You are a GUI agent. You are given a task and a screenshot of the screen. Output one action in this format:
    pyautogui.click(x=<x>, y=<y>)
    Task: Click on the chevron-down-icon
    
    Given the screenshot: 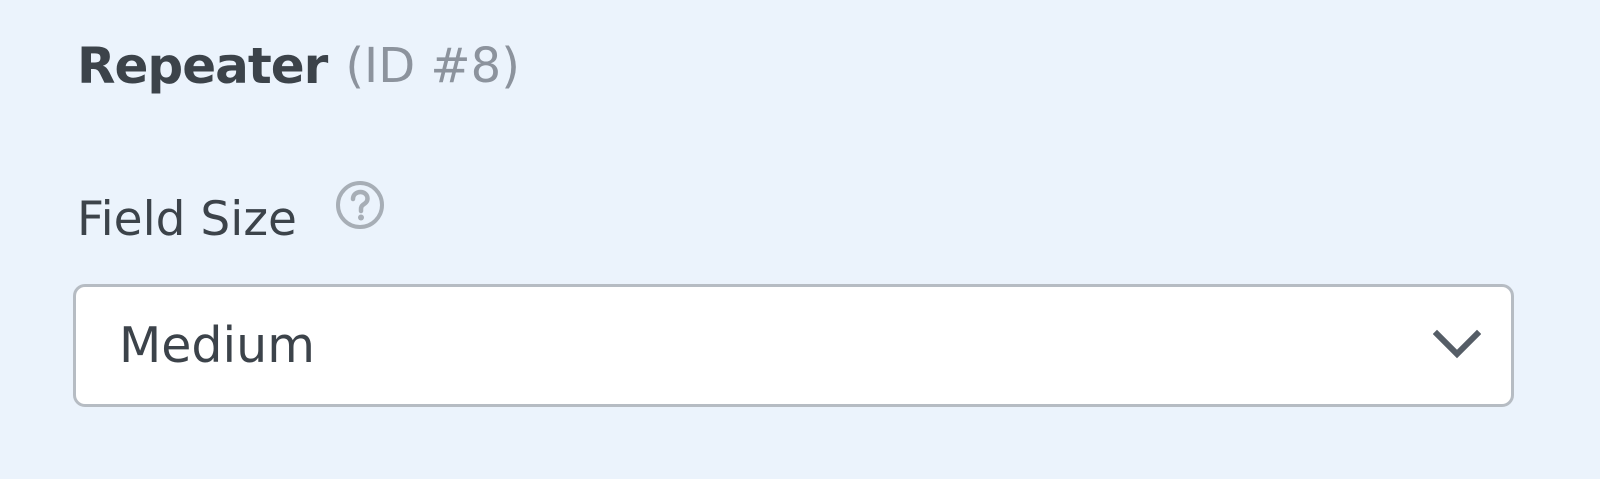 What is the action you would take?
    pyautogui.click(x=1457, y=344)
    